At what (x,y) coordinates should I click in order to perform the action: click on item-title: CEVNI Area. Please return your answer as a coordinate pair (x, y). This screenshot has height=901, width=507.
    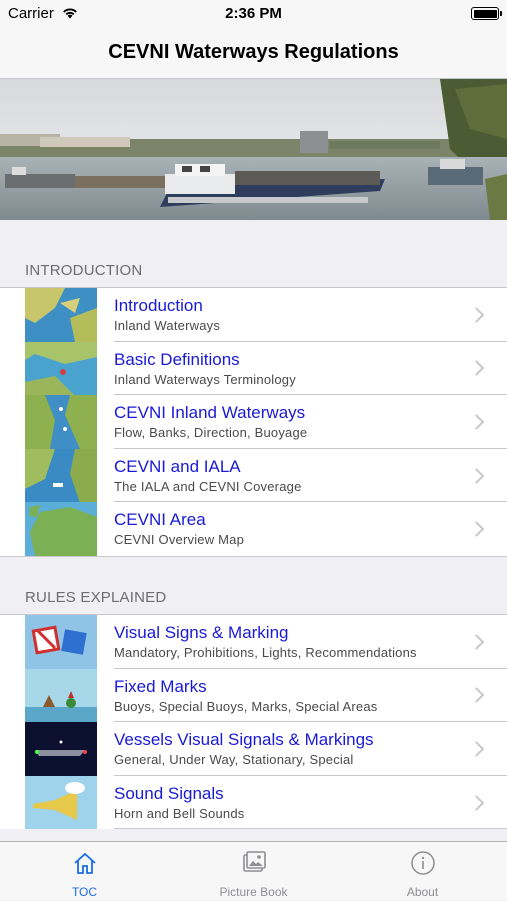
    Looking at the image, I should click on (160, 520).